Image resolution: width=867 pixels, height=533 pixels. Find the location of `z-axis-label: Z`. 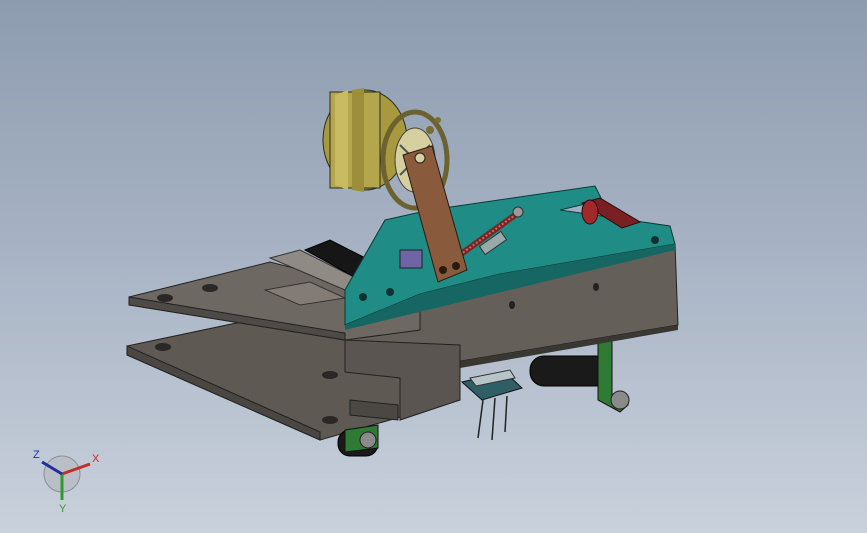

z-axis-label: Z is located at coordinates (36, 455).